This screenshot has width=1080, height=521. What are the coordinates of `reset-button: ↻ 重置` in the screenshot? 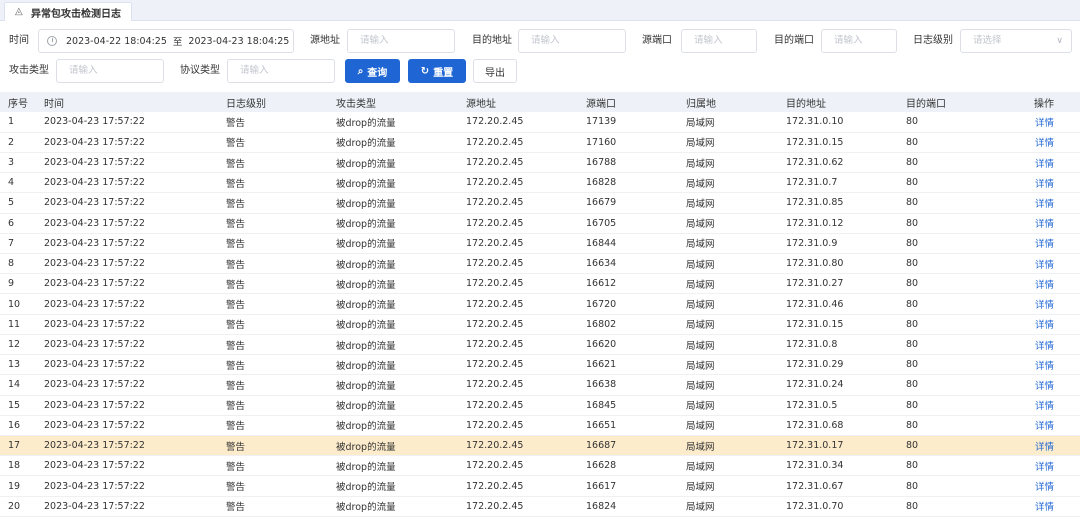 It's located at (437, 71).